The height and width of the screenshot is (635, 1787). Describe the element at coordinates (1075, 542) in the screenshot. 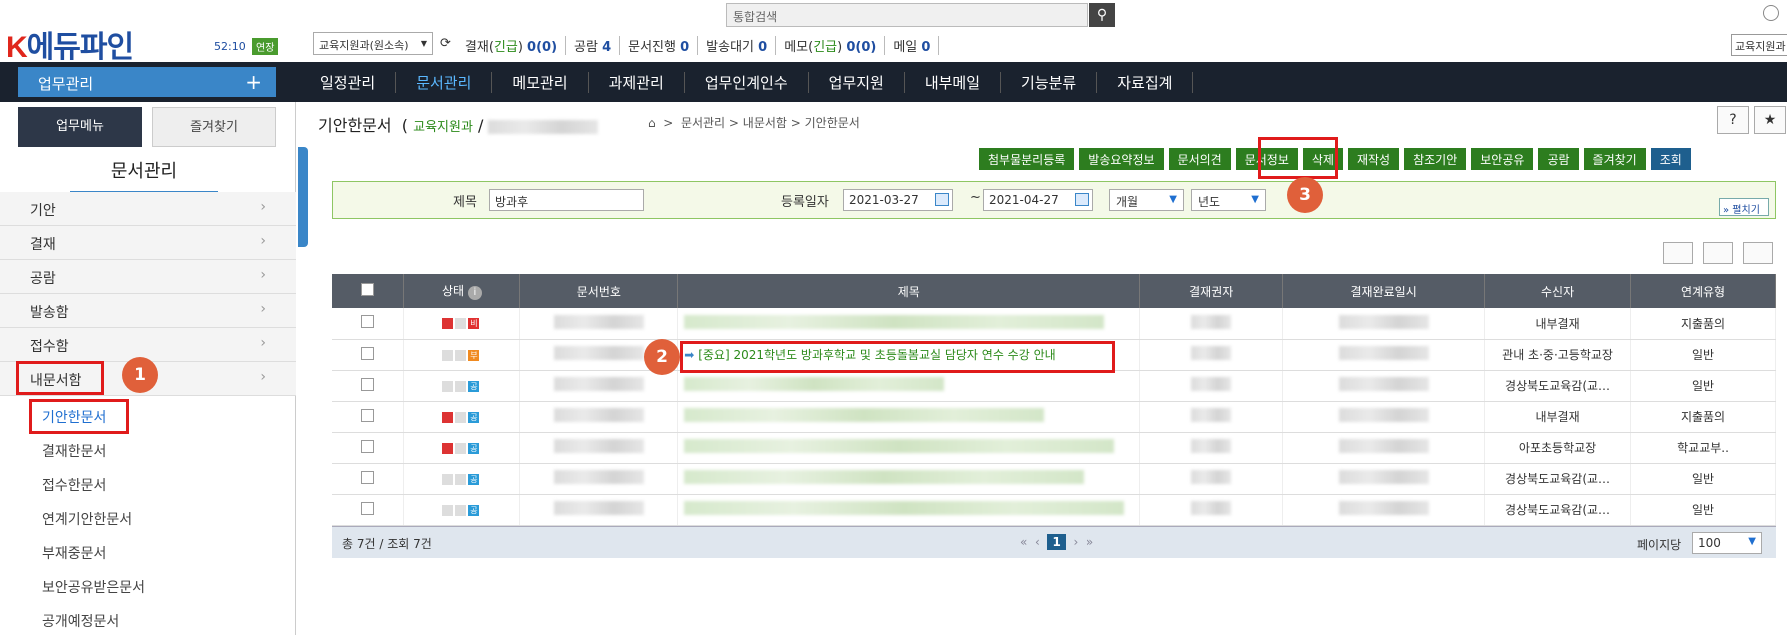

I see `next-page-icon: ›` at that location.